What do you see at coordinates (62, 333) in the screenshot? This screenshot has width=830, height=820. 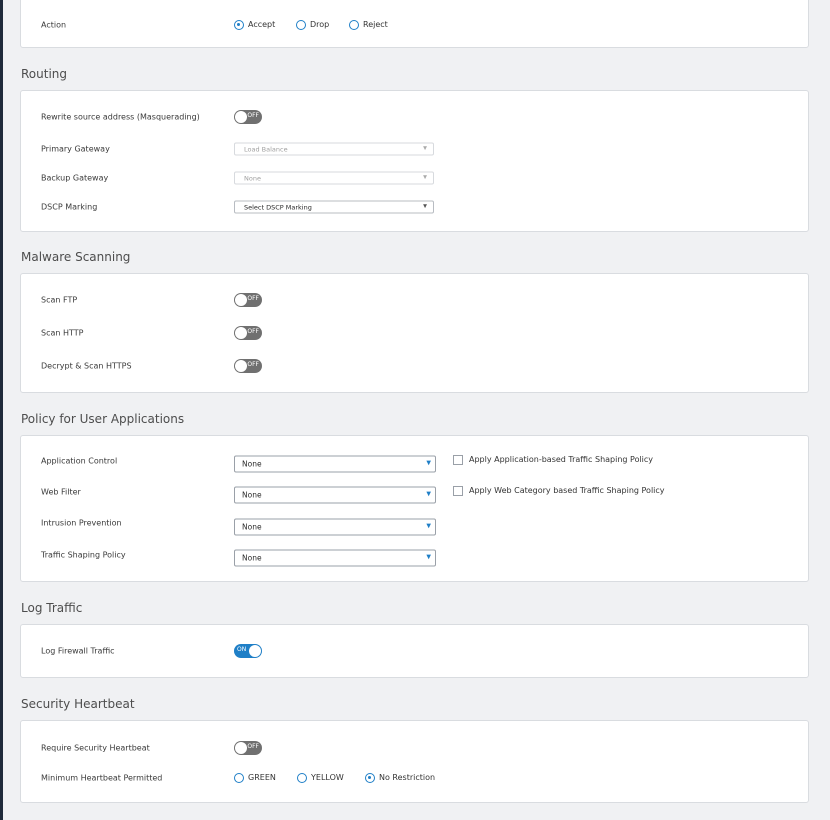 I see `scan-http-label: Scan HTTP` at bounding box center [62, 333].